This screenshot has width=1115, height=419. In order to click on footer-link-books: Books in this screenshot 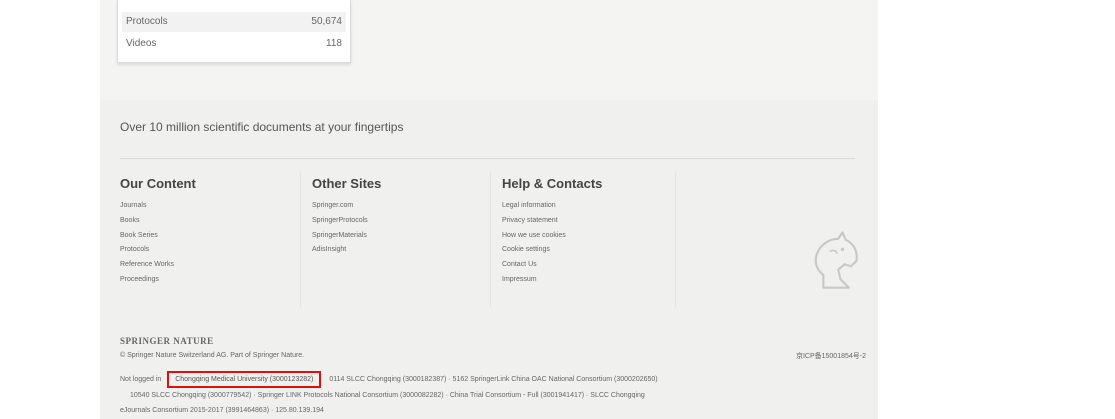, I will do `click(158, 221)`.